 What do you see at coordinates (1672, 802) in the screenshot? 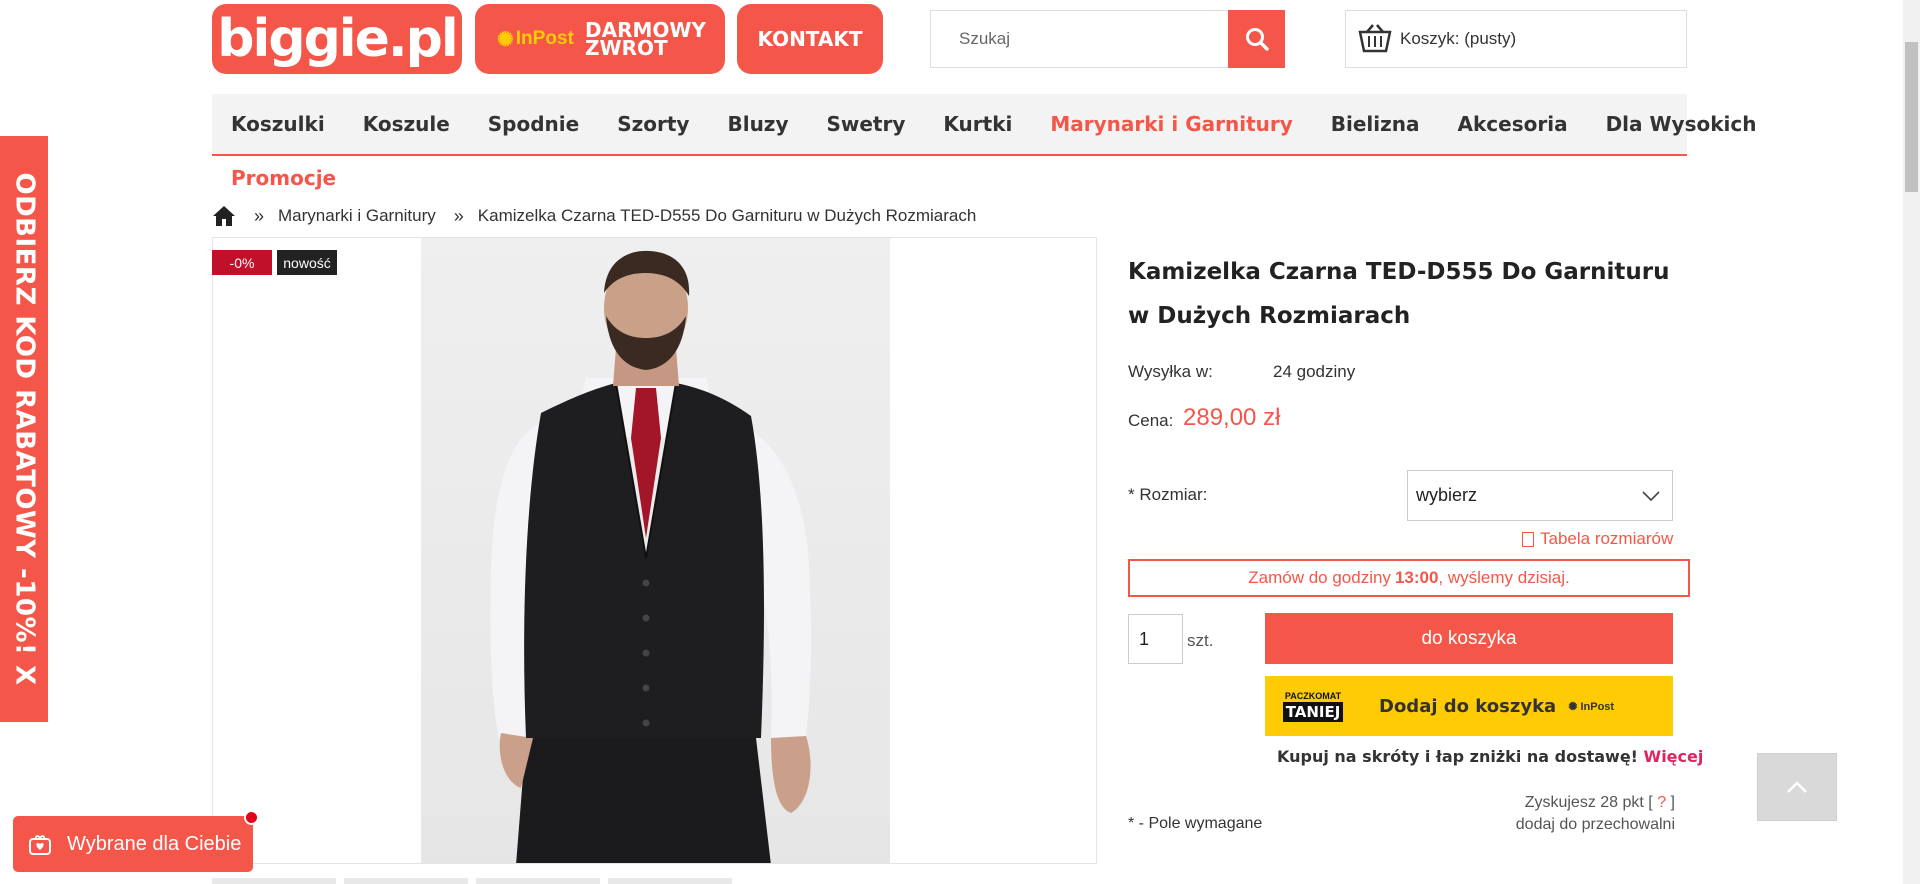
I see `points-bracket: ]` at bounding box center [1672, 802].